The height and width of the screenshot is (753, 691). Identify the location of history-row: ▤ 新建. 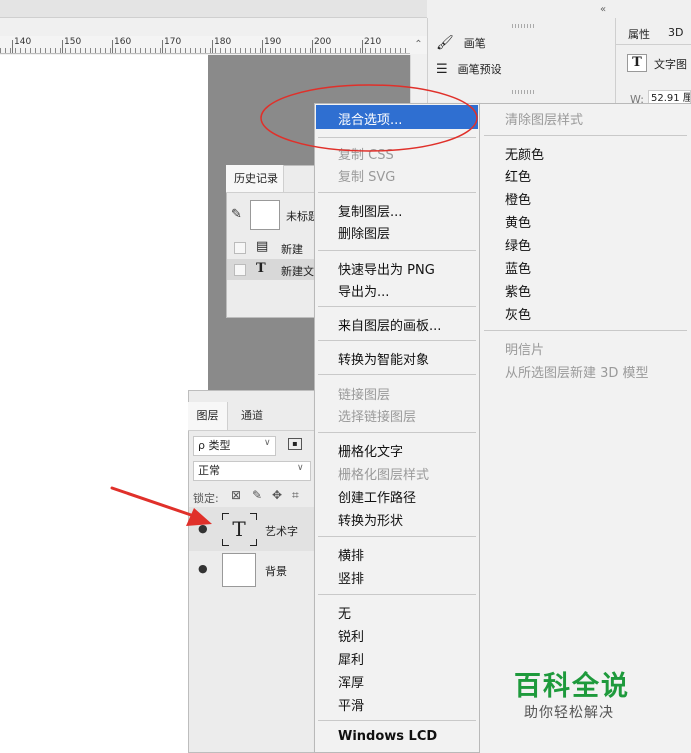
(276, 247).